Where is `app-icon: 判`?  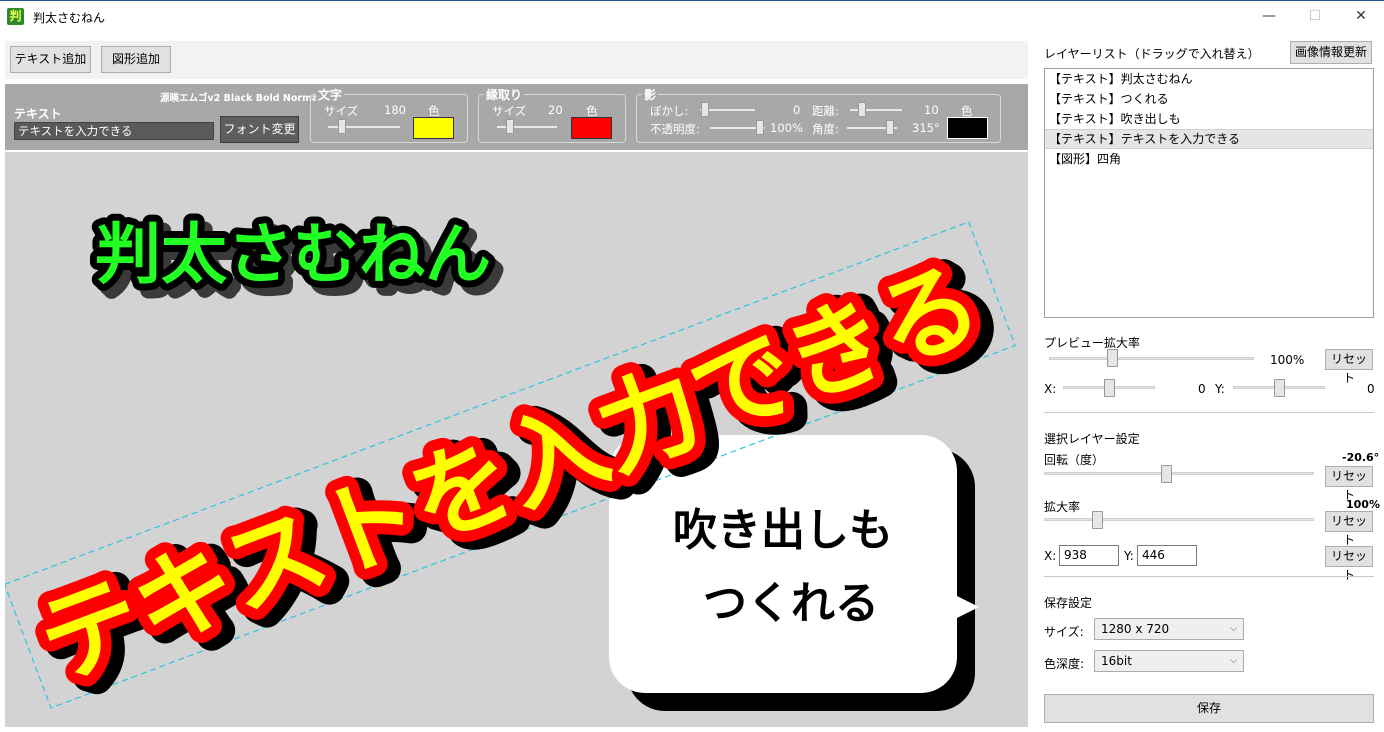 app-icon: 判 is located at coordinates (15, 16).